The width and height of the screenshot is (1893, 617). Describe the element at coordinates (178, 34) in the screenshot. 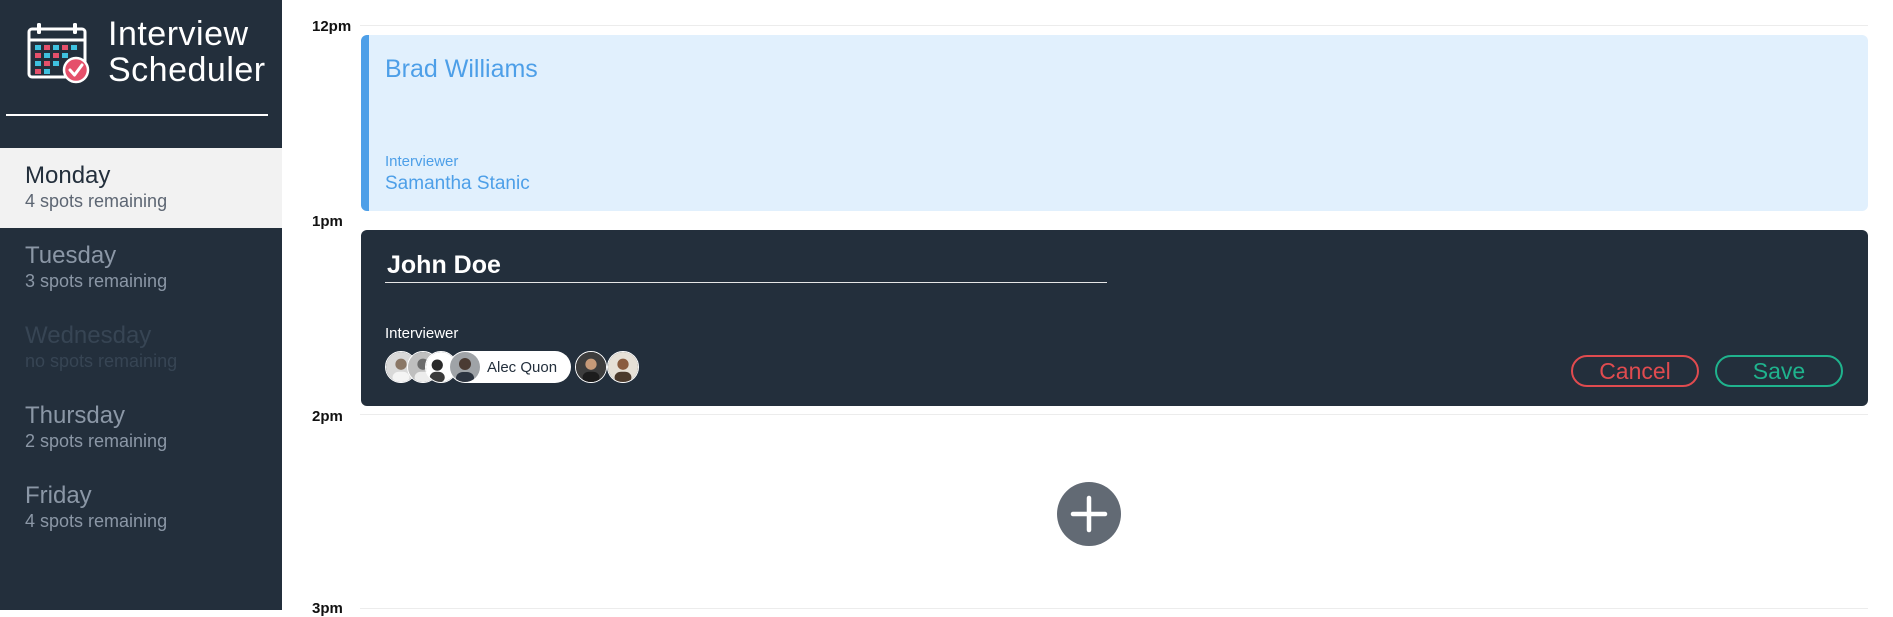

I see `app-title-line1: Interview` at that location.